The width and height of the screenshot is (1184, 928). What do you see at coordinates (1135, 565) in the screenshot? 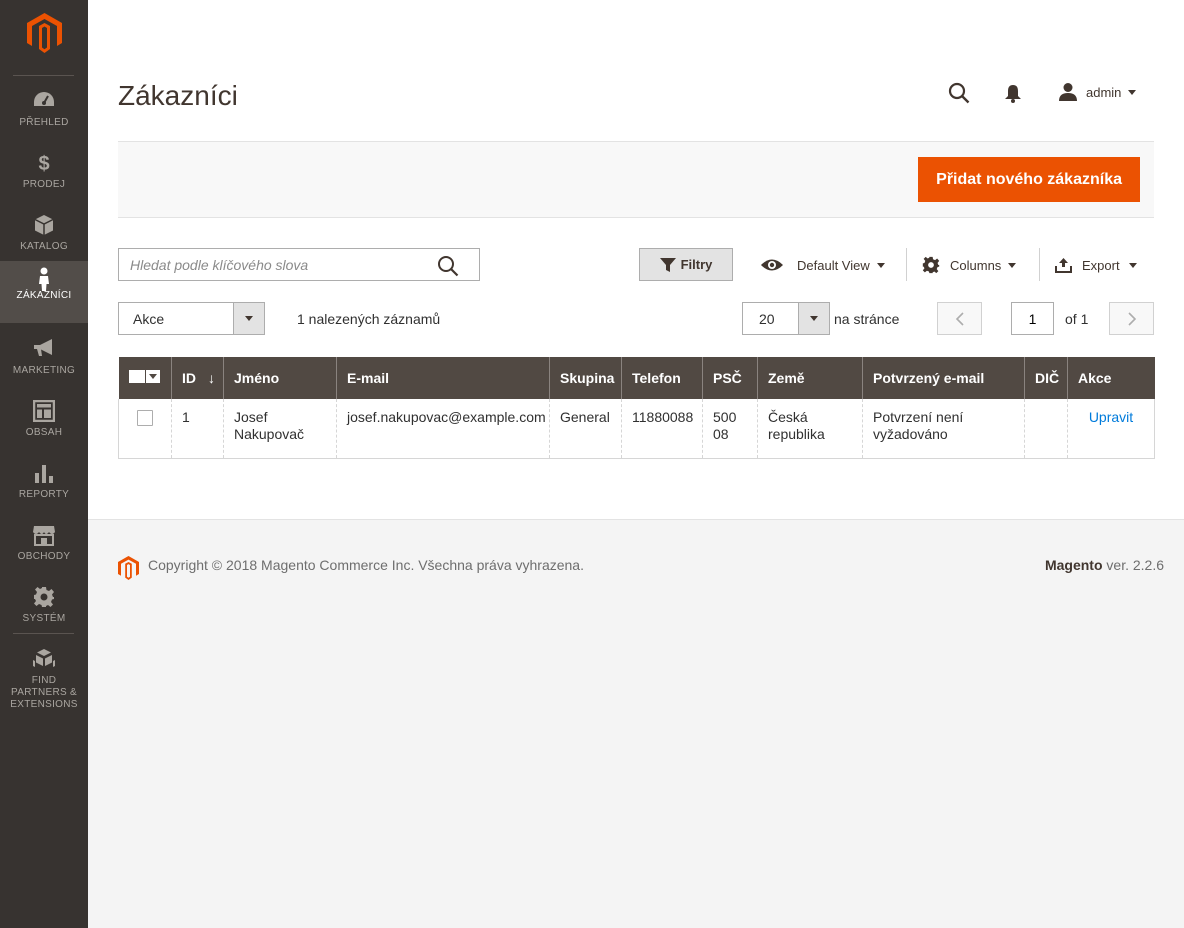
I see `version-number: ver. 2.2.6` at bounding box center [1135, 565].